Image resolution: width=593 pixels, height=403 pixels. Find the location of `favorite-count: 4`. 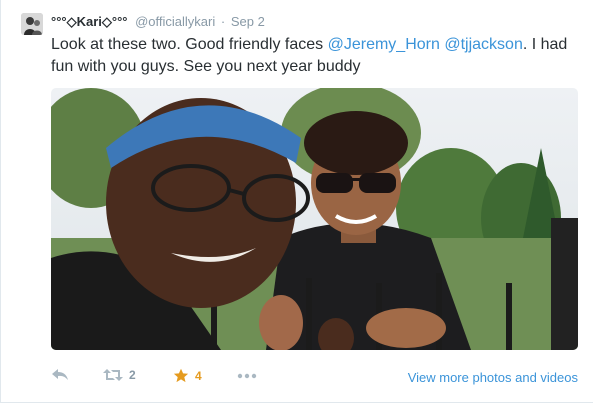

favorite-count: 4 is located at coordinates (198, 376).